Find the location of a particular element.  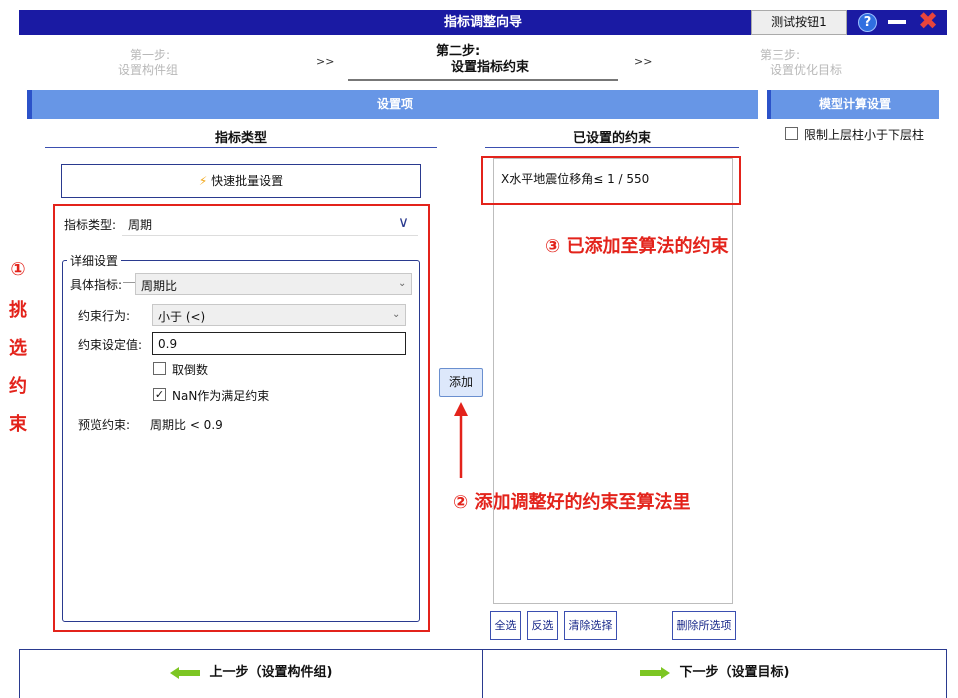

chevron-down-icon: ∨ is located at coordinates (403, 222).